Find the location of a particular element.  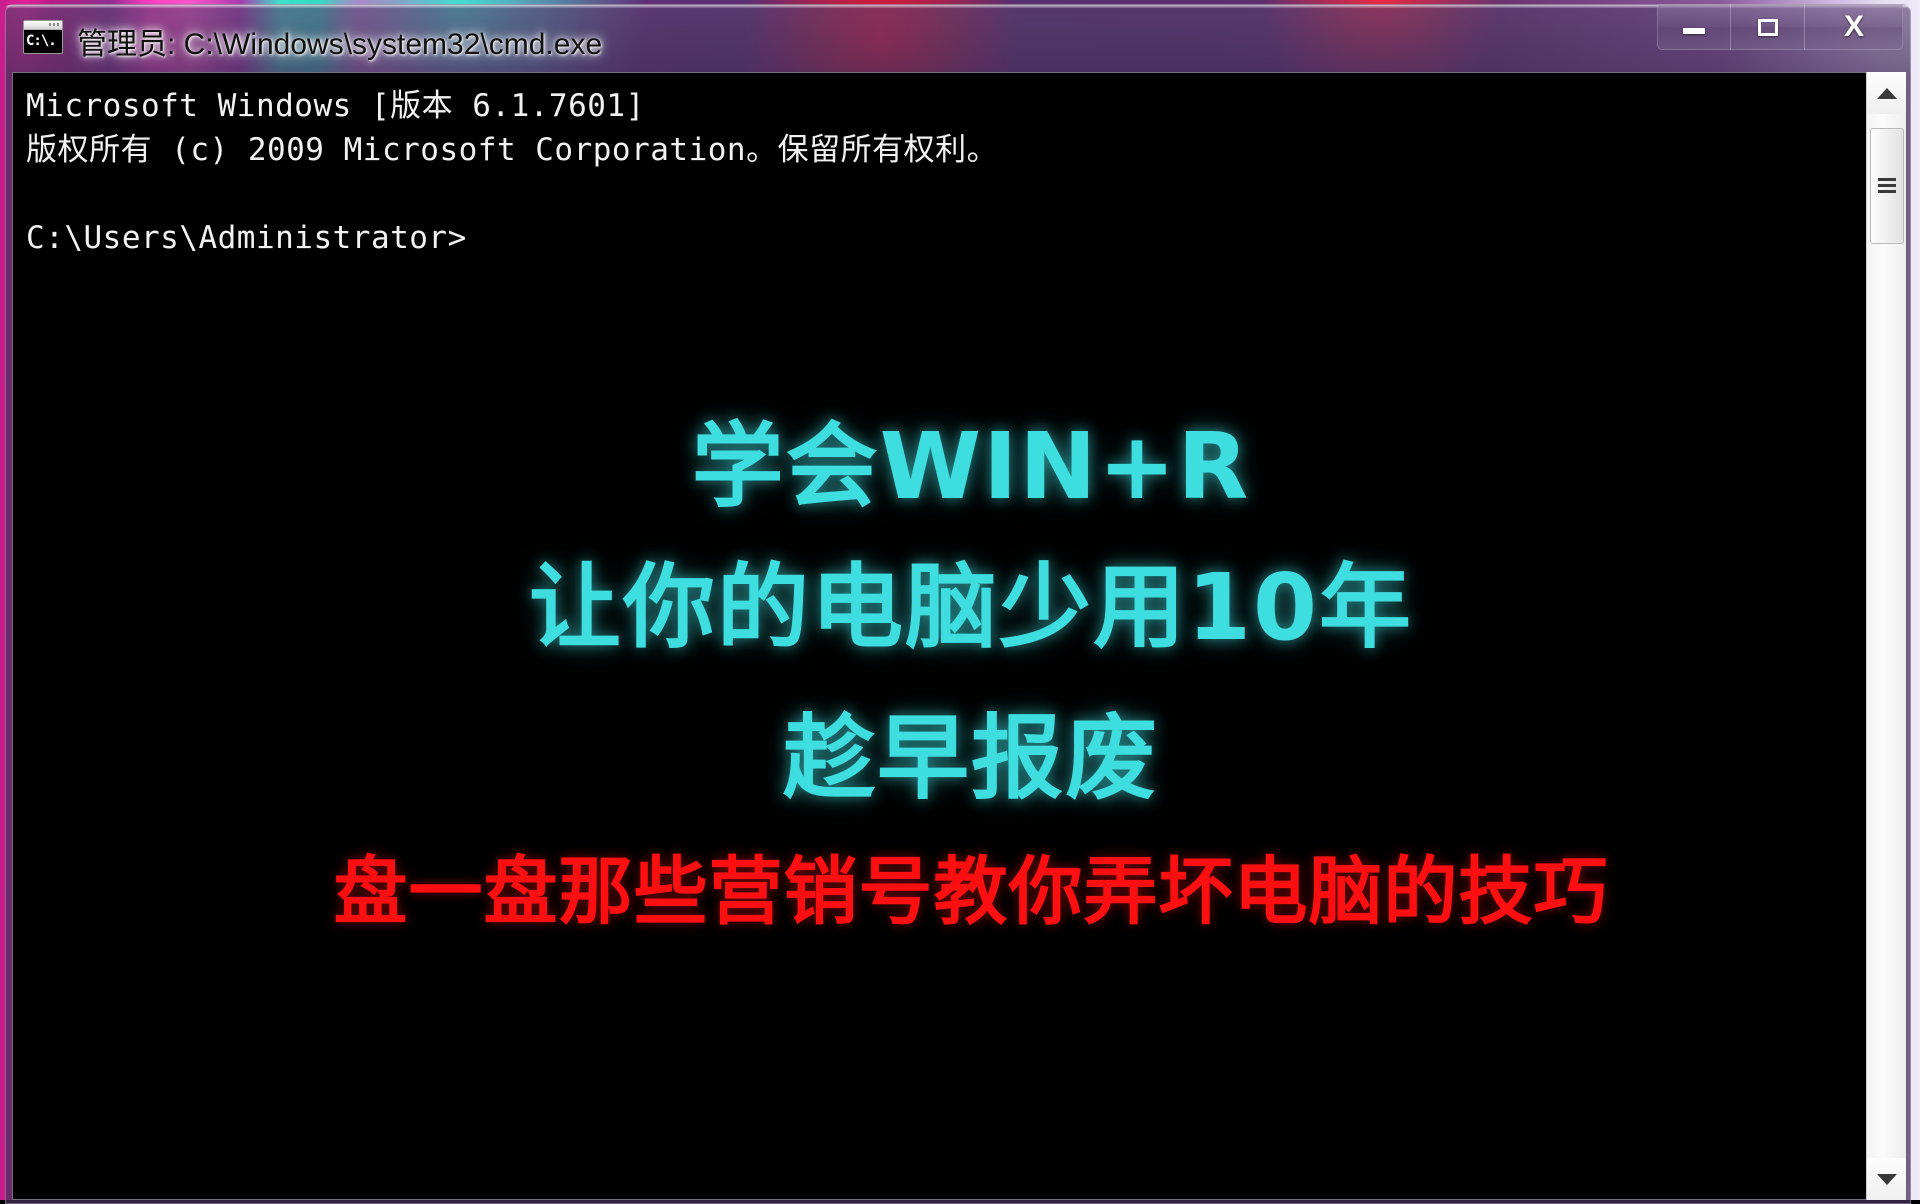

cmd-icon: C:\. is located at coordinates (43, 37).